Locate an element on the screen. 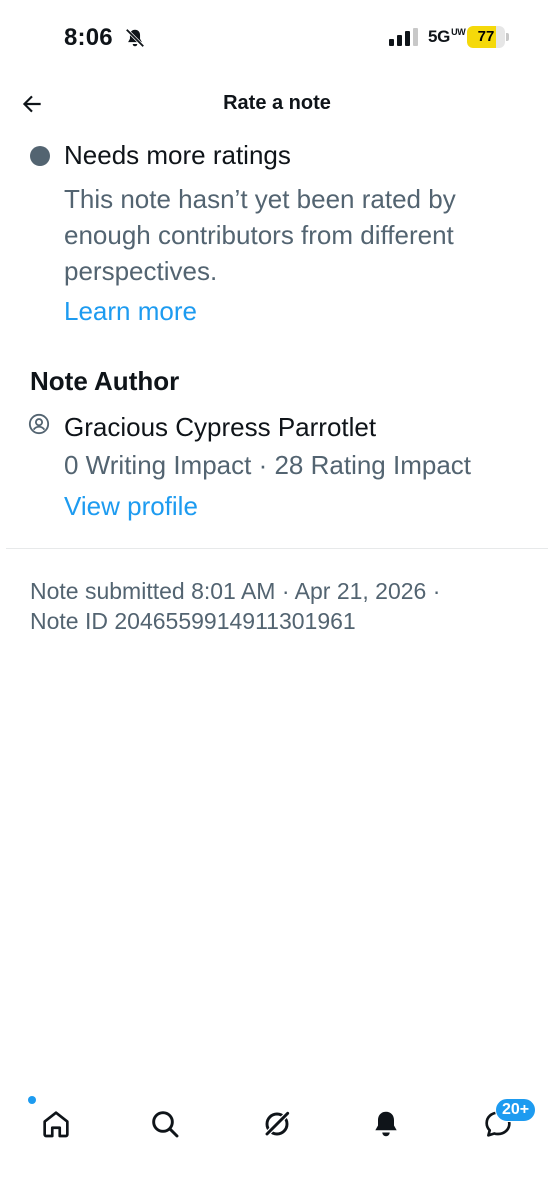 The image size is (554, 1200). back-button is located at coordinates (32, 104).